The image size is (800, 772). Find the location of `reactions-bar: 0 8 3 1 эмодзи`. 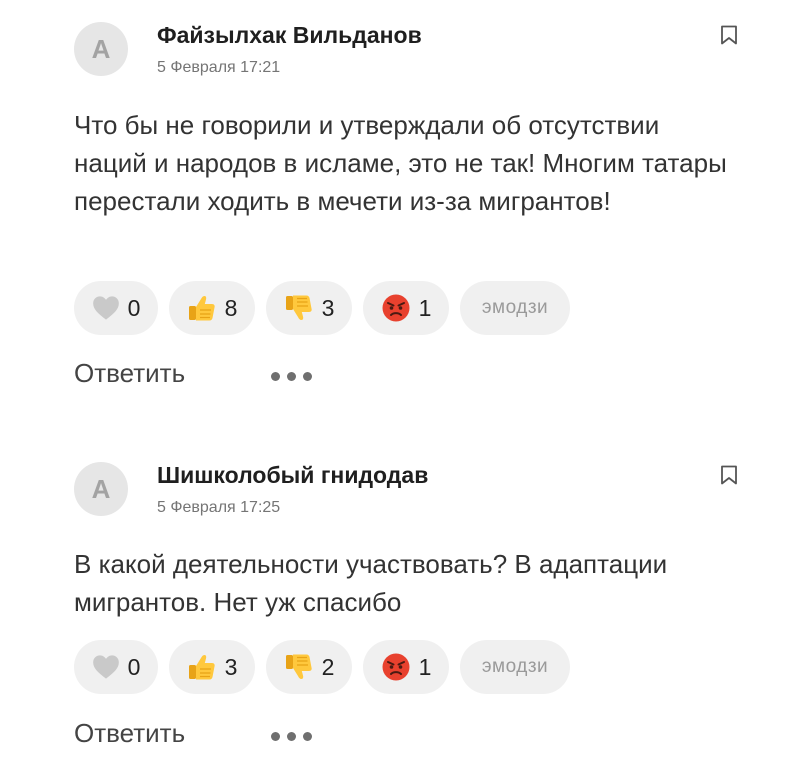

reactions-bar: 0 8 3 1 эмодзи is located at coordinates (322, 308).